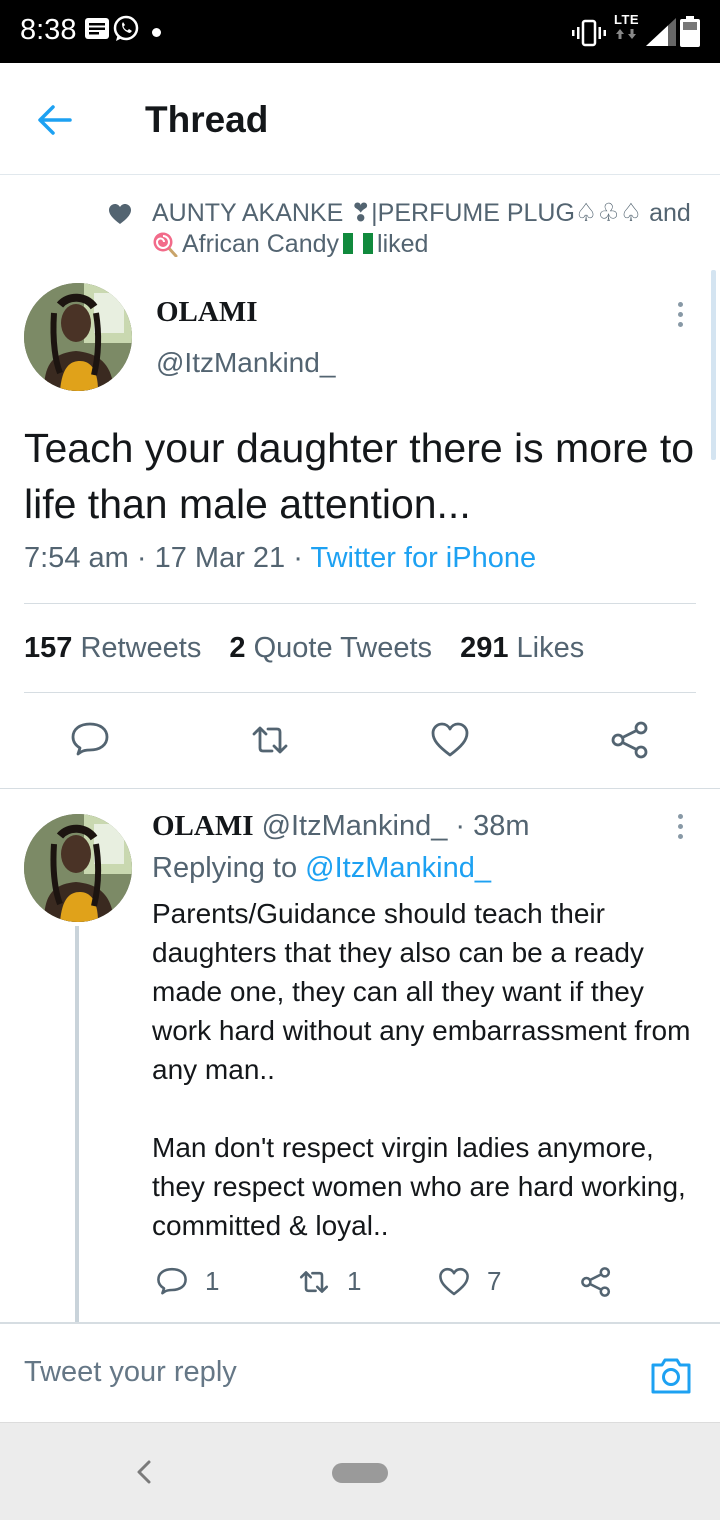  Describe the element at coordinates (141, 648) in the screenshot. I see `retweets-label: Retweets` at that location.